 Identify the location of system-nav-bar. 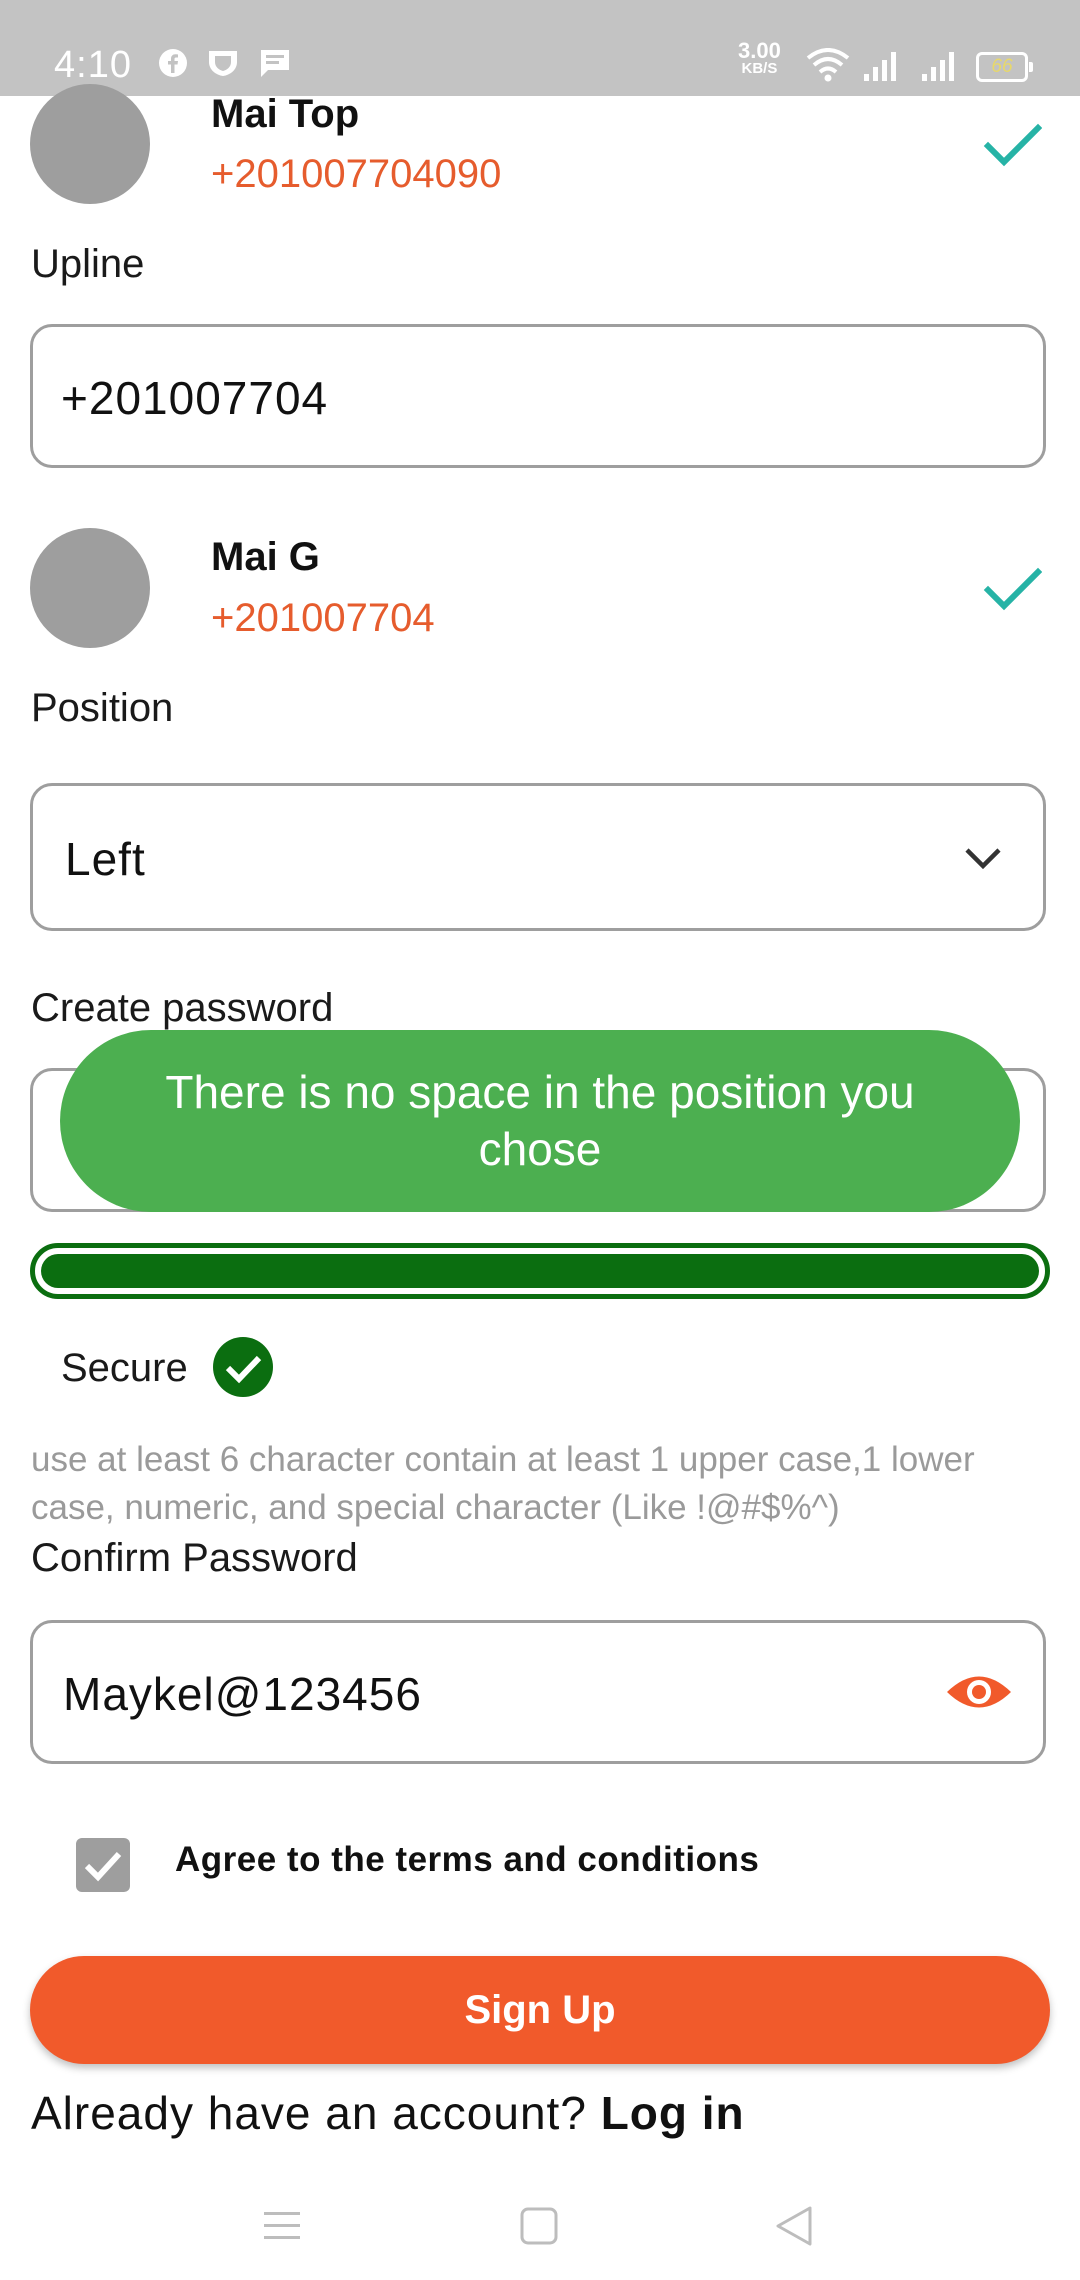
(540, 2230).